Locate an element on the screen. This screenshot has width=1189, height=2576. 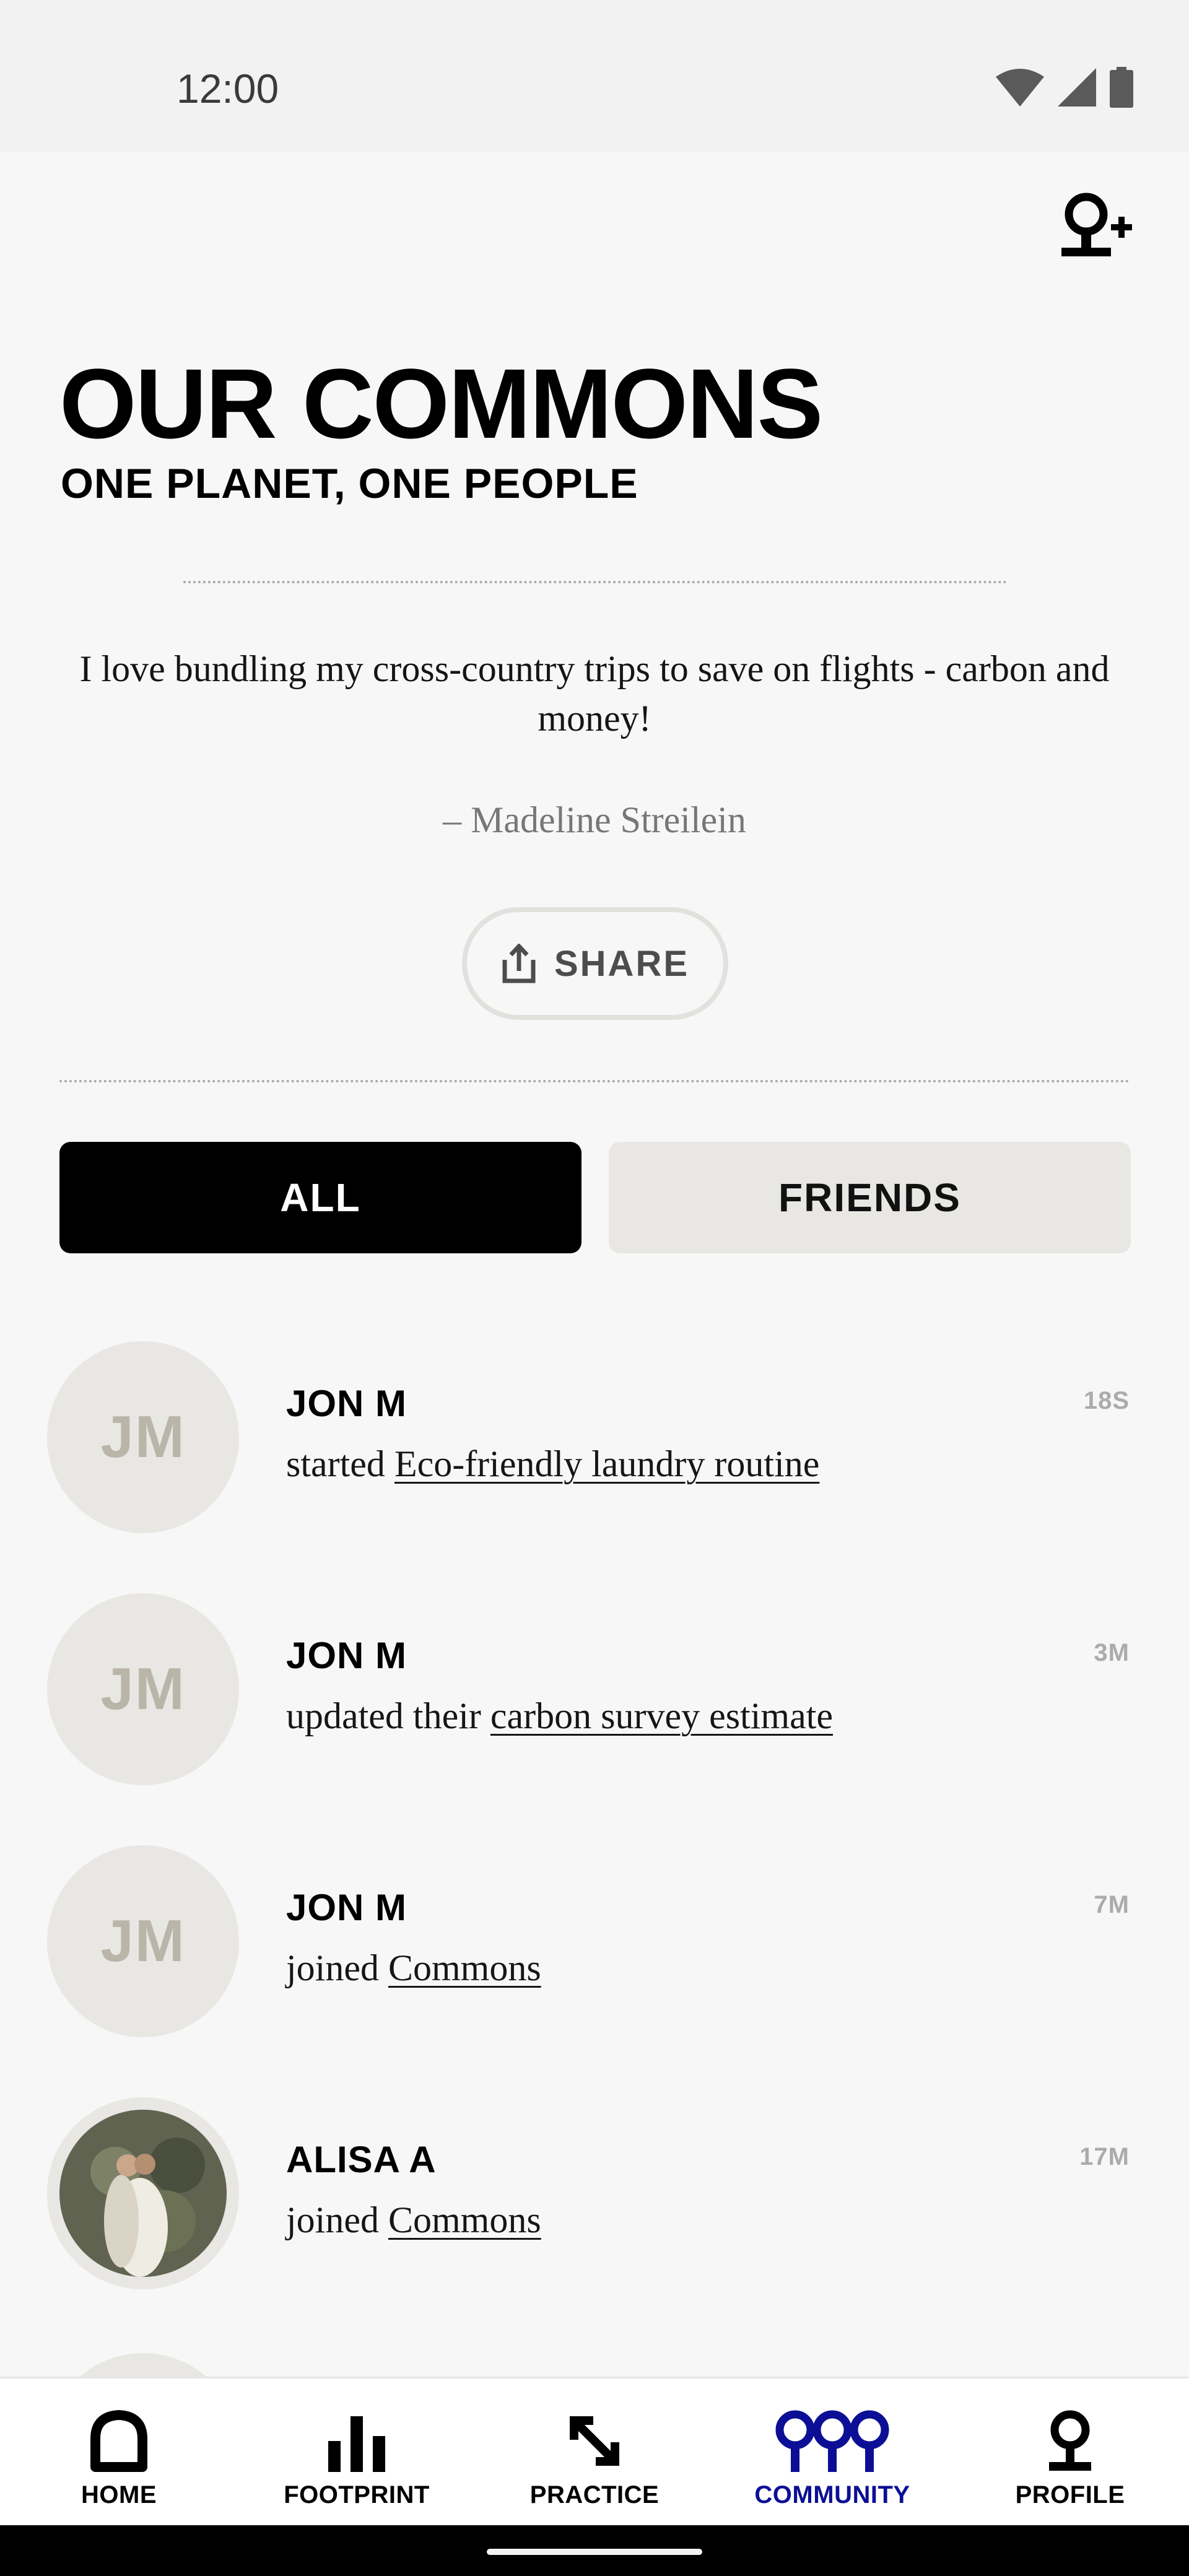
list-item: JM JON M 7M joined Commons is located at coordinates (594, 1941).